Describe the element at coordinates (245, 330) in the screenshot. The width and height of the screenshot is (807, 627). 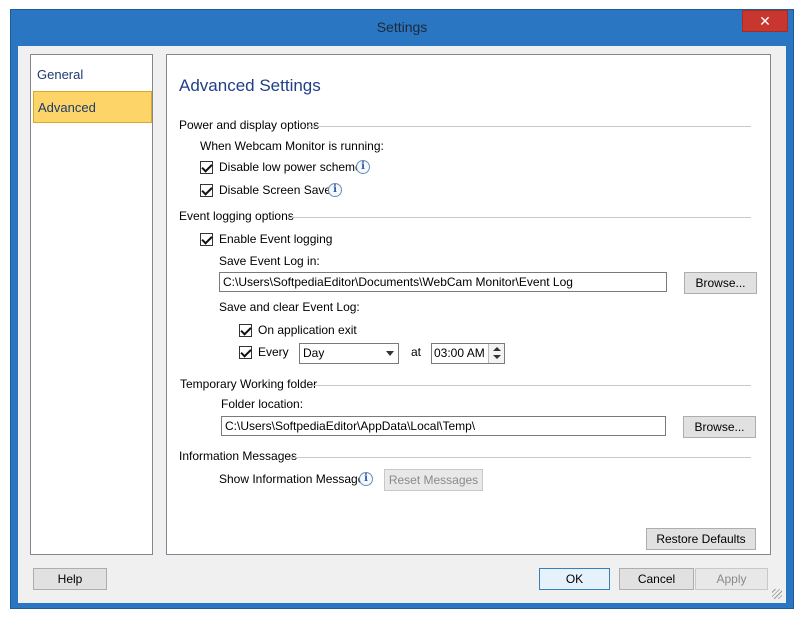
I see `on-exit-checkbox` at that location.